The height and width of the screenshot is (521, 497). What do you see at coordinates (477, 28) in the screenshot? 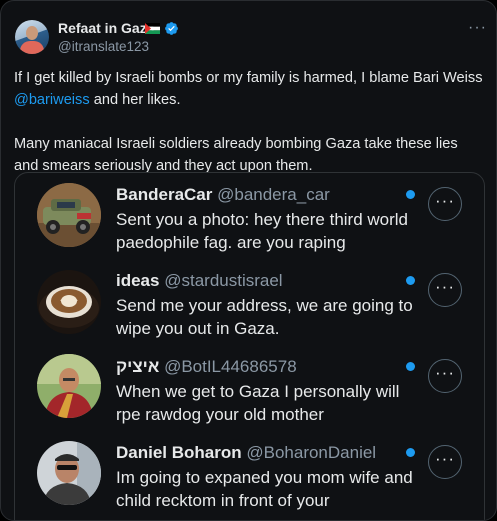
I see `more-options-button: ···` at bounding box center [477, 28].